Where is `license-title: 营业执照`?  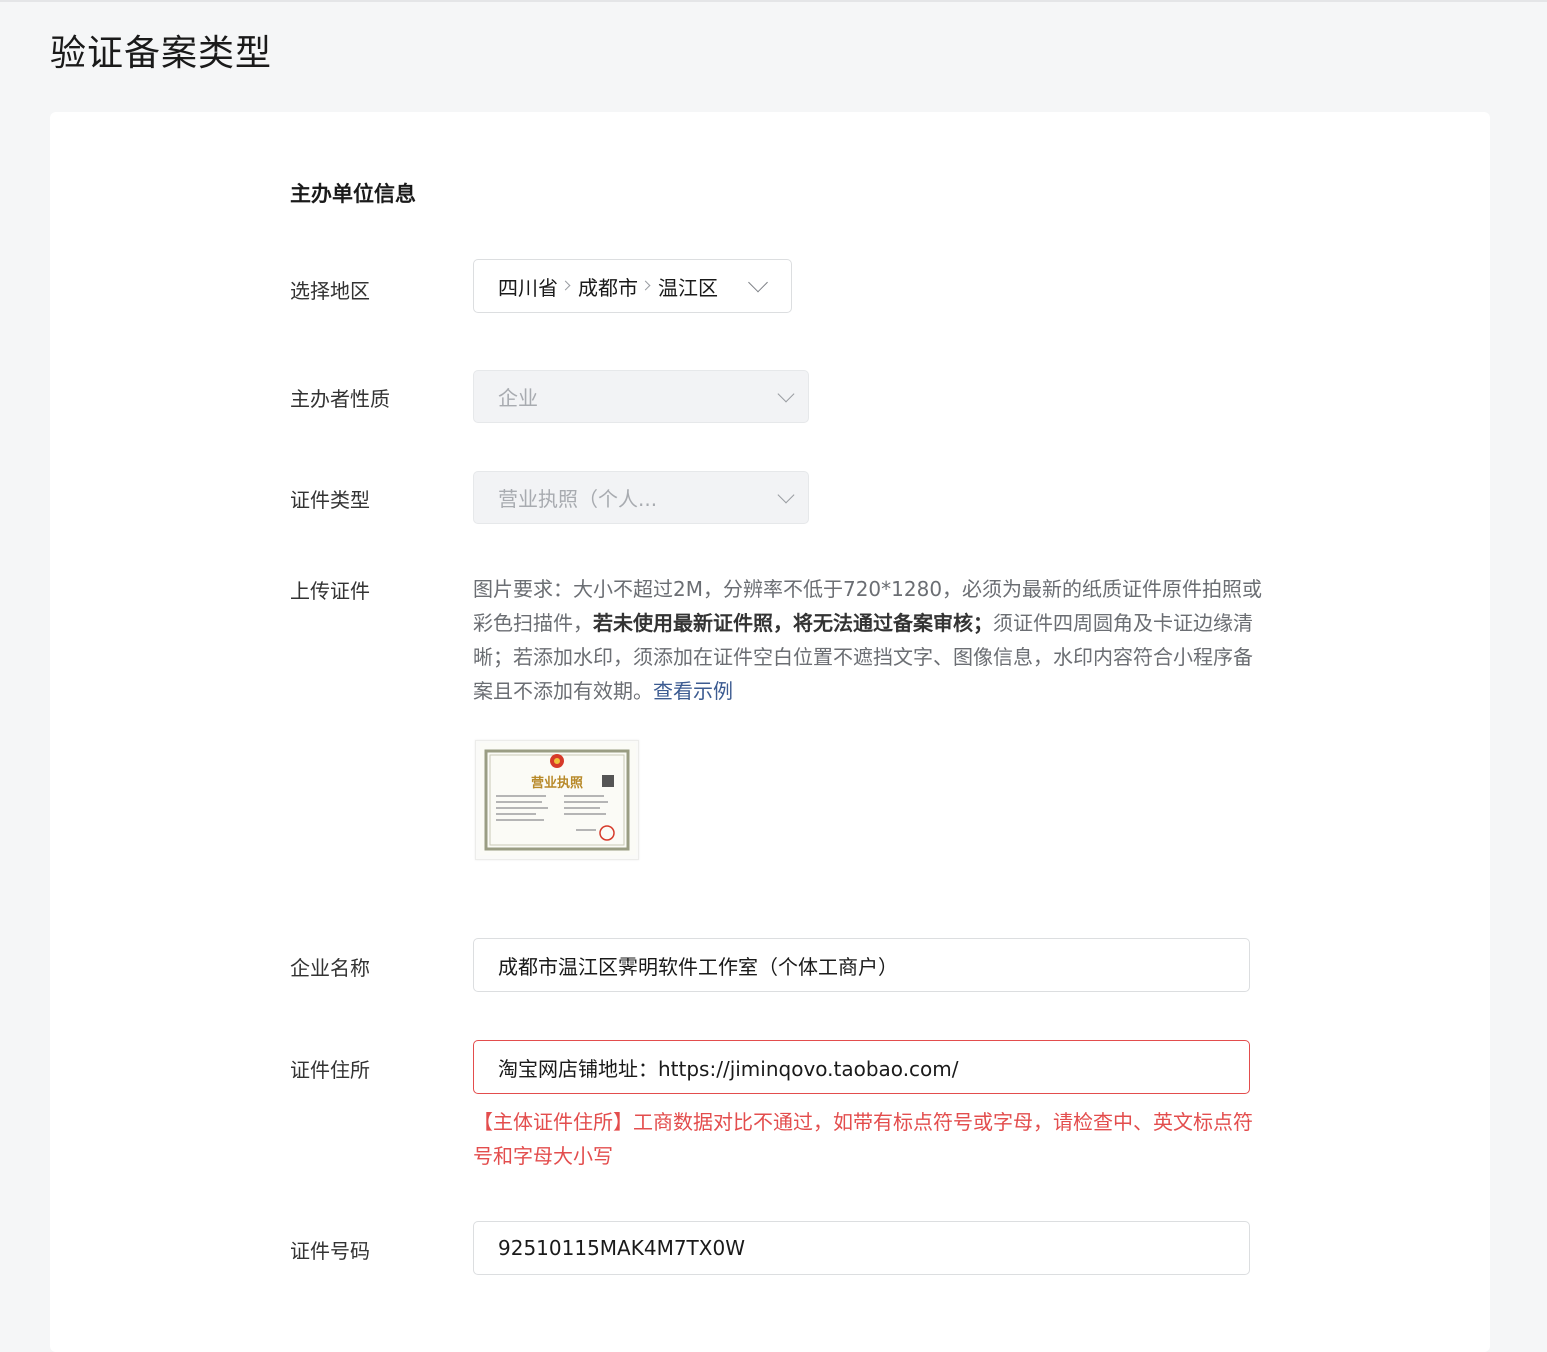
license-title: 营业执照 is located at coordinates (557, 783).